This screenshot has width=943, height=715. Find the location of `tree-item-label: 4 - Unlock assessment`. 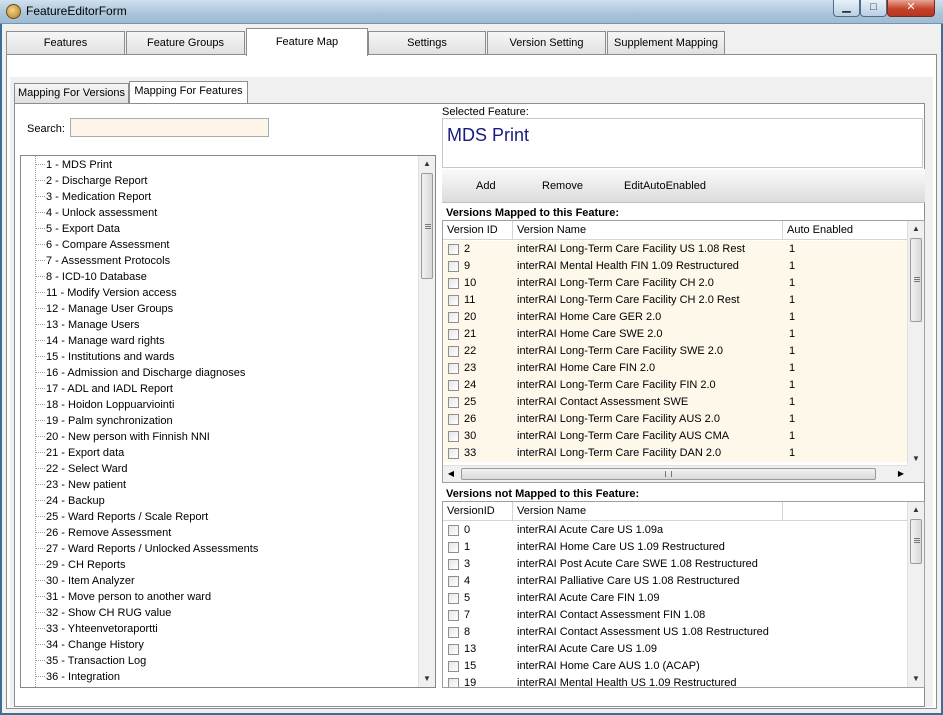

tree-item-label: 4 - Unlock assessment is located at coordinates (102, 213).